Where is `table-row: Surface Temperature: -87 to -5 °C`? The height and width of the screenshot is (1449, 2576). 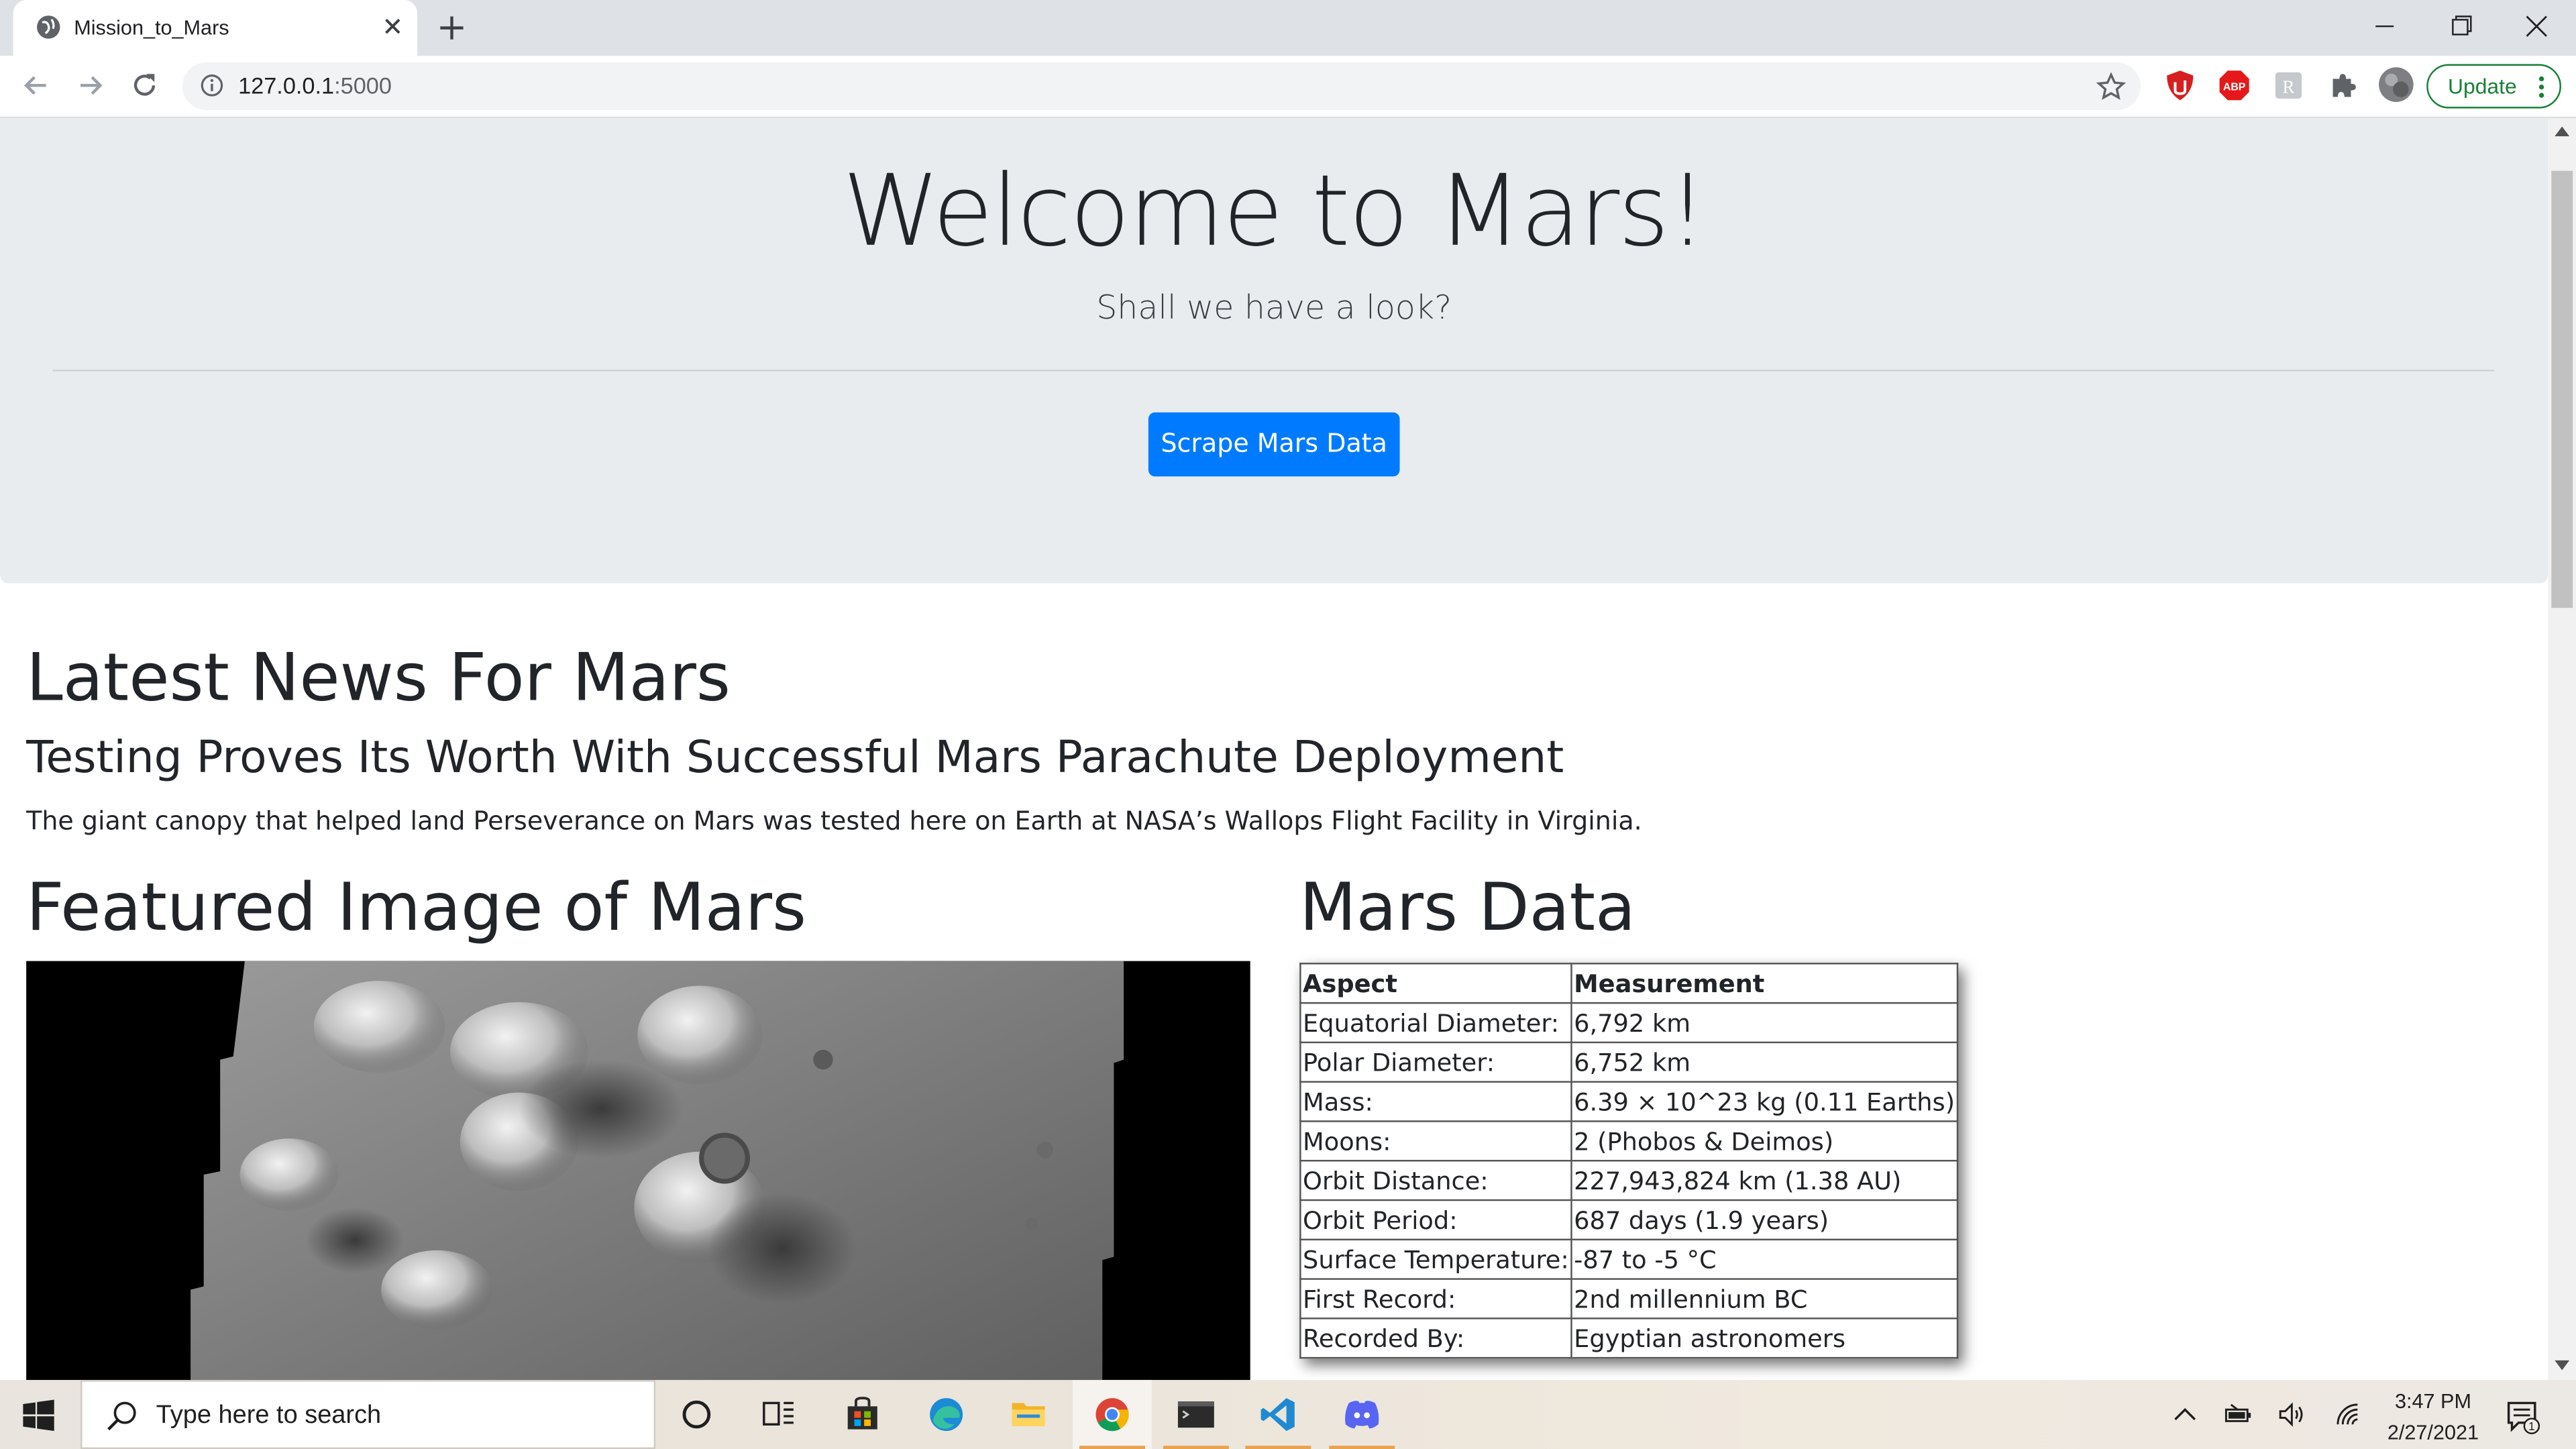
table-row: Surface Temperature: -87 to -5 °C is located at coordinates (1628, 1259).